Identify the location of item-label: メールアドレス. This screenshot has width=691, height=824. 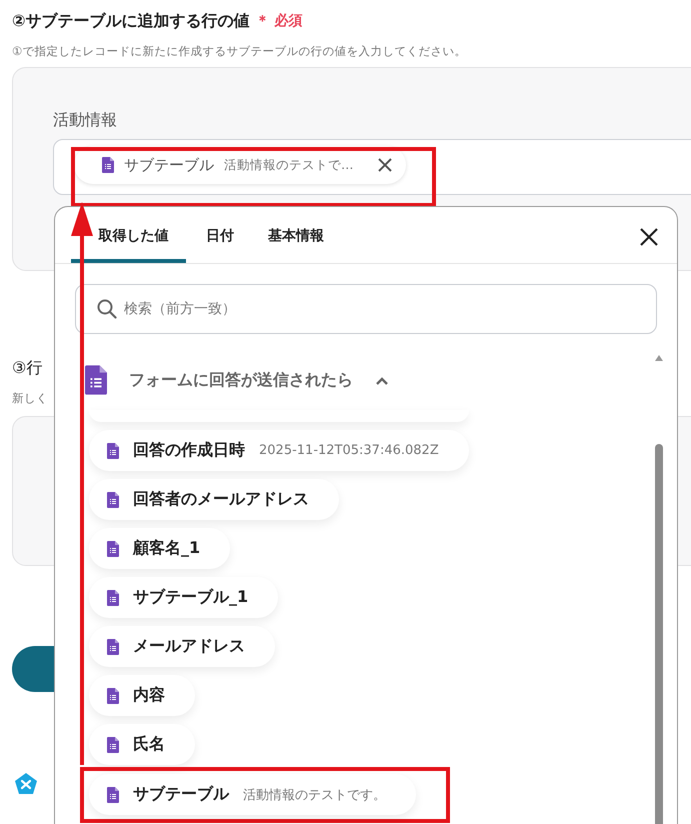
(189, 646).